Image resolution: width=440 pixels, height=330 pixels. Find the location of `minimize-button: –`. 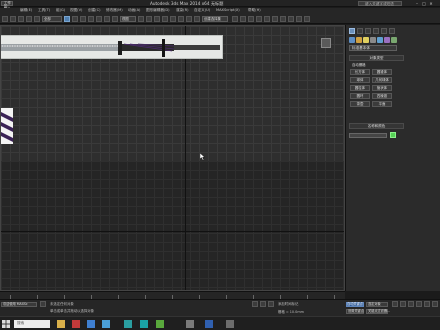

minimize-button: – is located at coordinates (417, 3).